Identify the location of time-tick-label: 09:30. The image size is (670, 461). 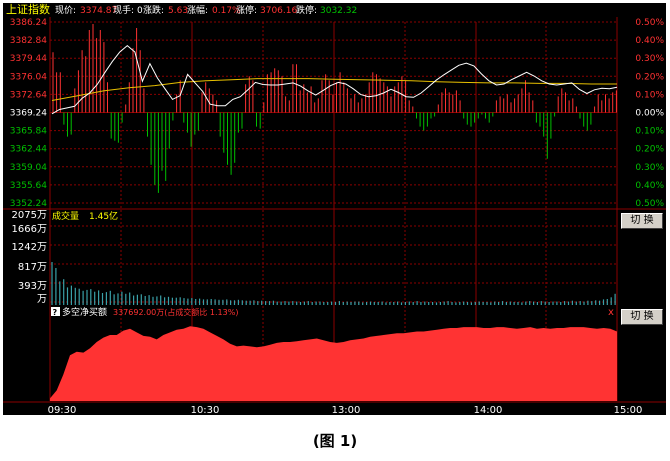
(62, 410).